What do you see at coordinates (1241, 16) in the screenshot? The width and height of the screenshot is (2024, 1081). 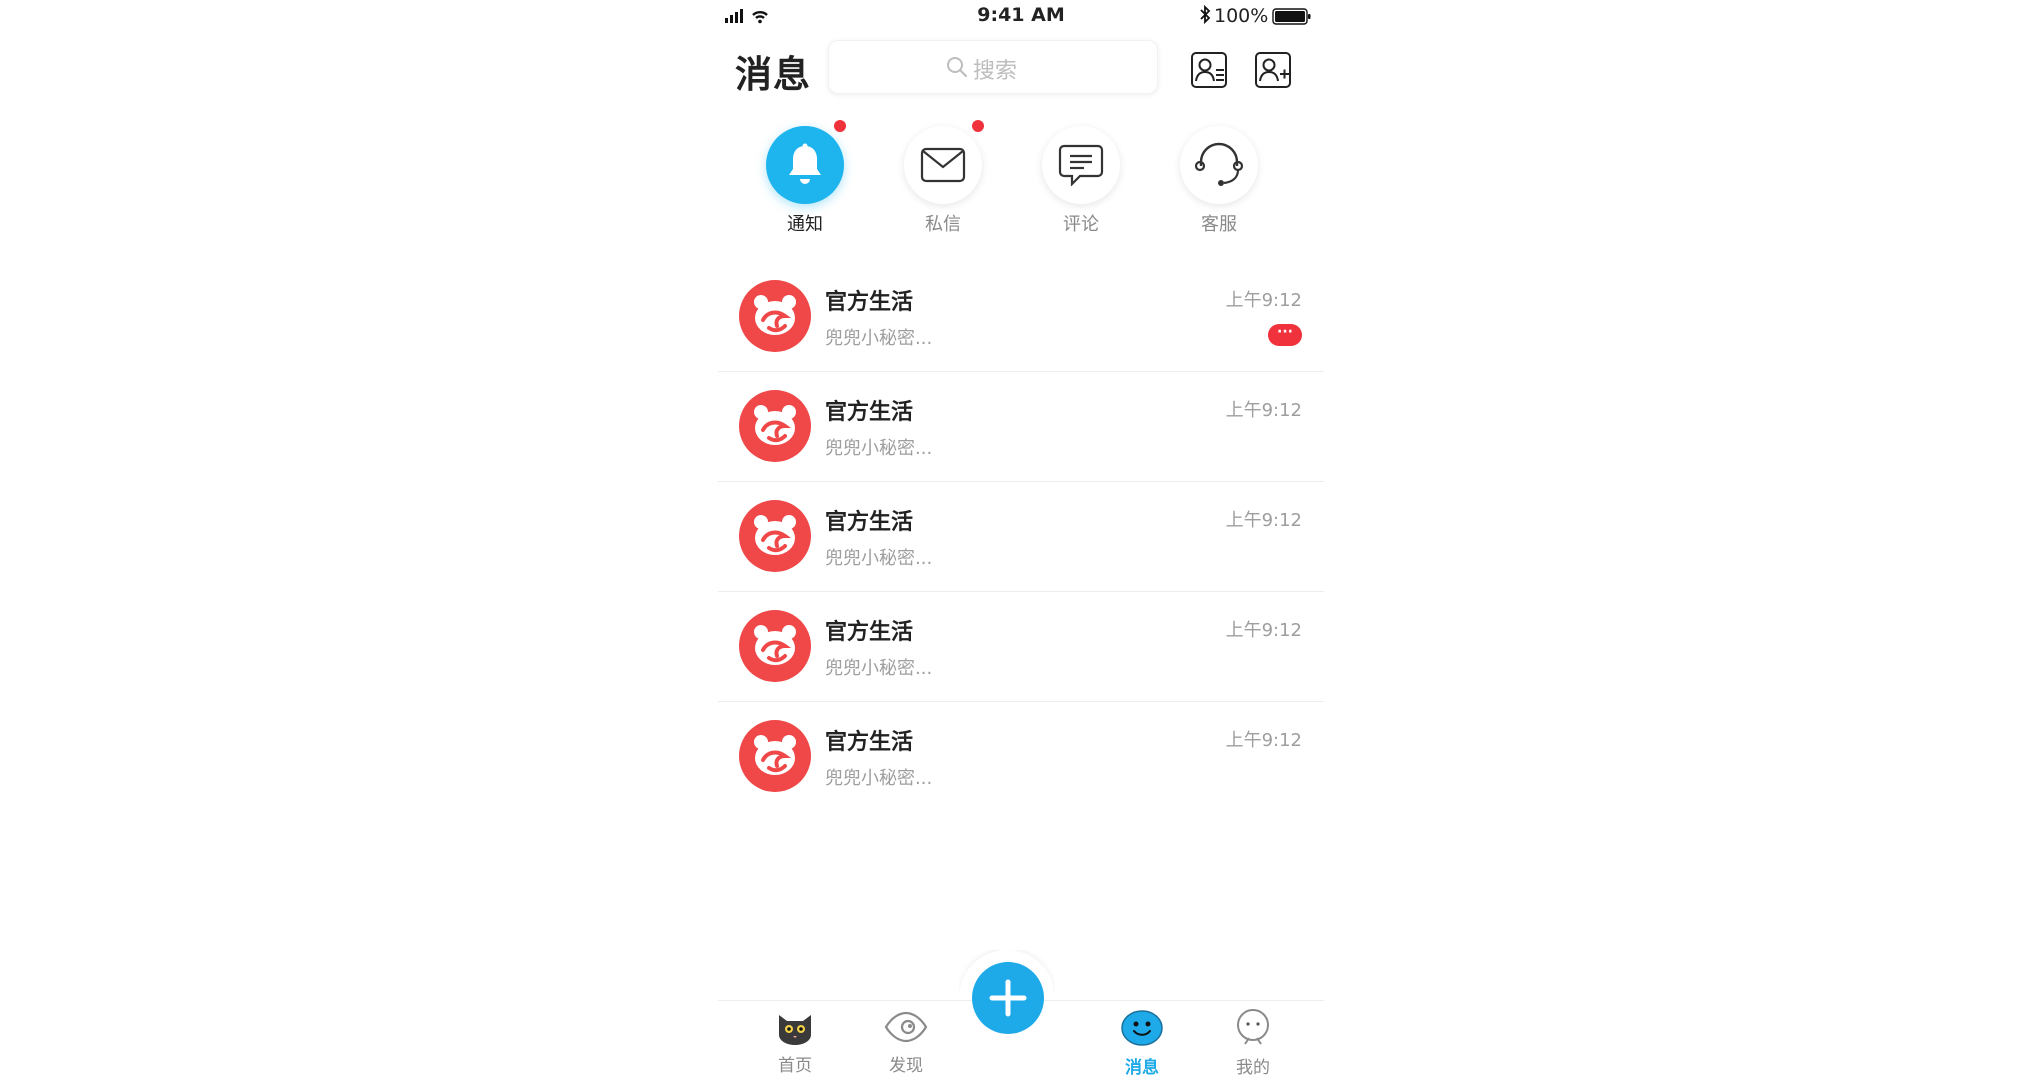 I see `battery-percent: 100%` at bounding box center [1241, 16].